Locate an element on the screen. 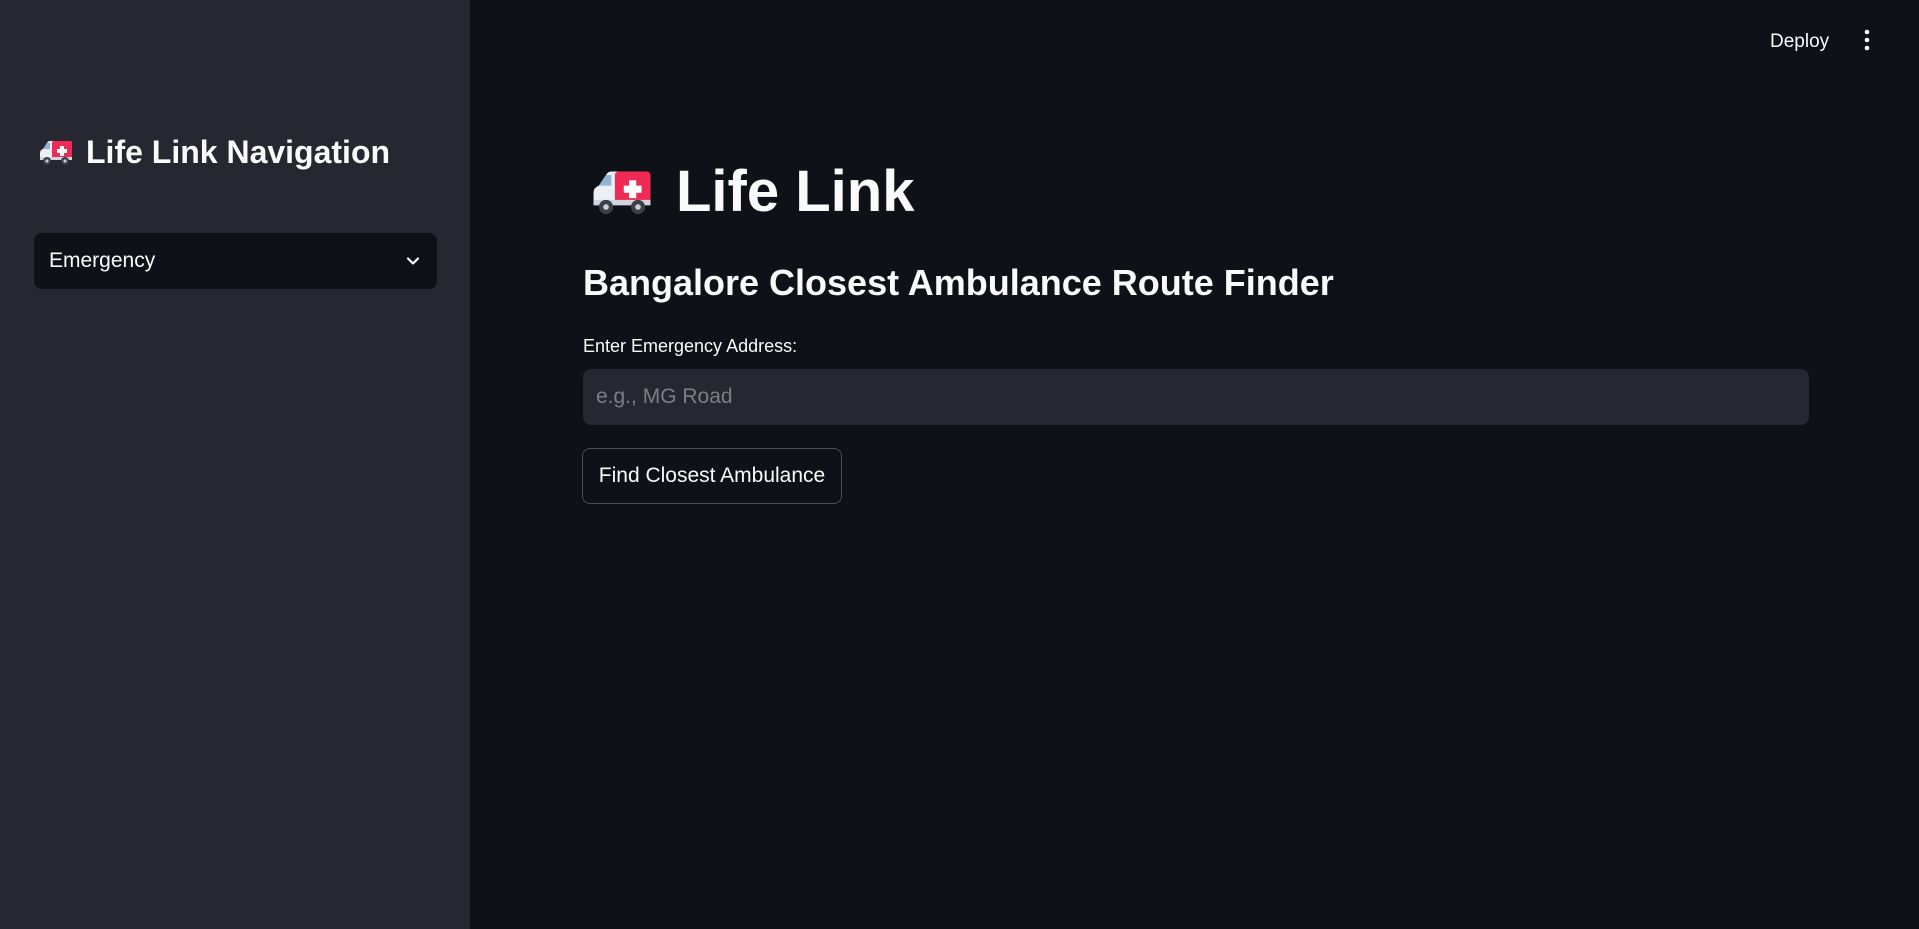 The width and height of the screenshot is (1919, 929). page-select-value: Emergency is located at coordinates (102, 260).